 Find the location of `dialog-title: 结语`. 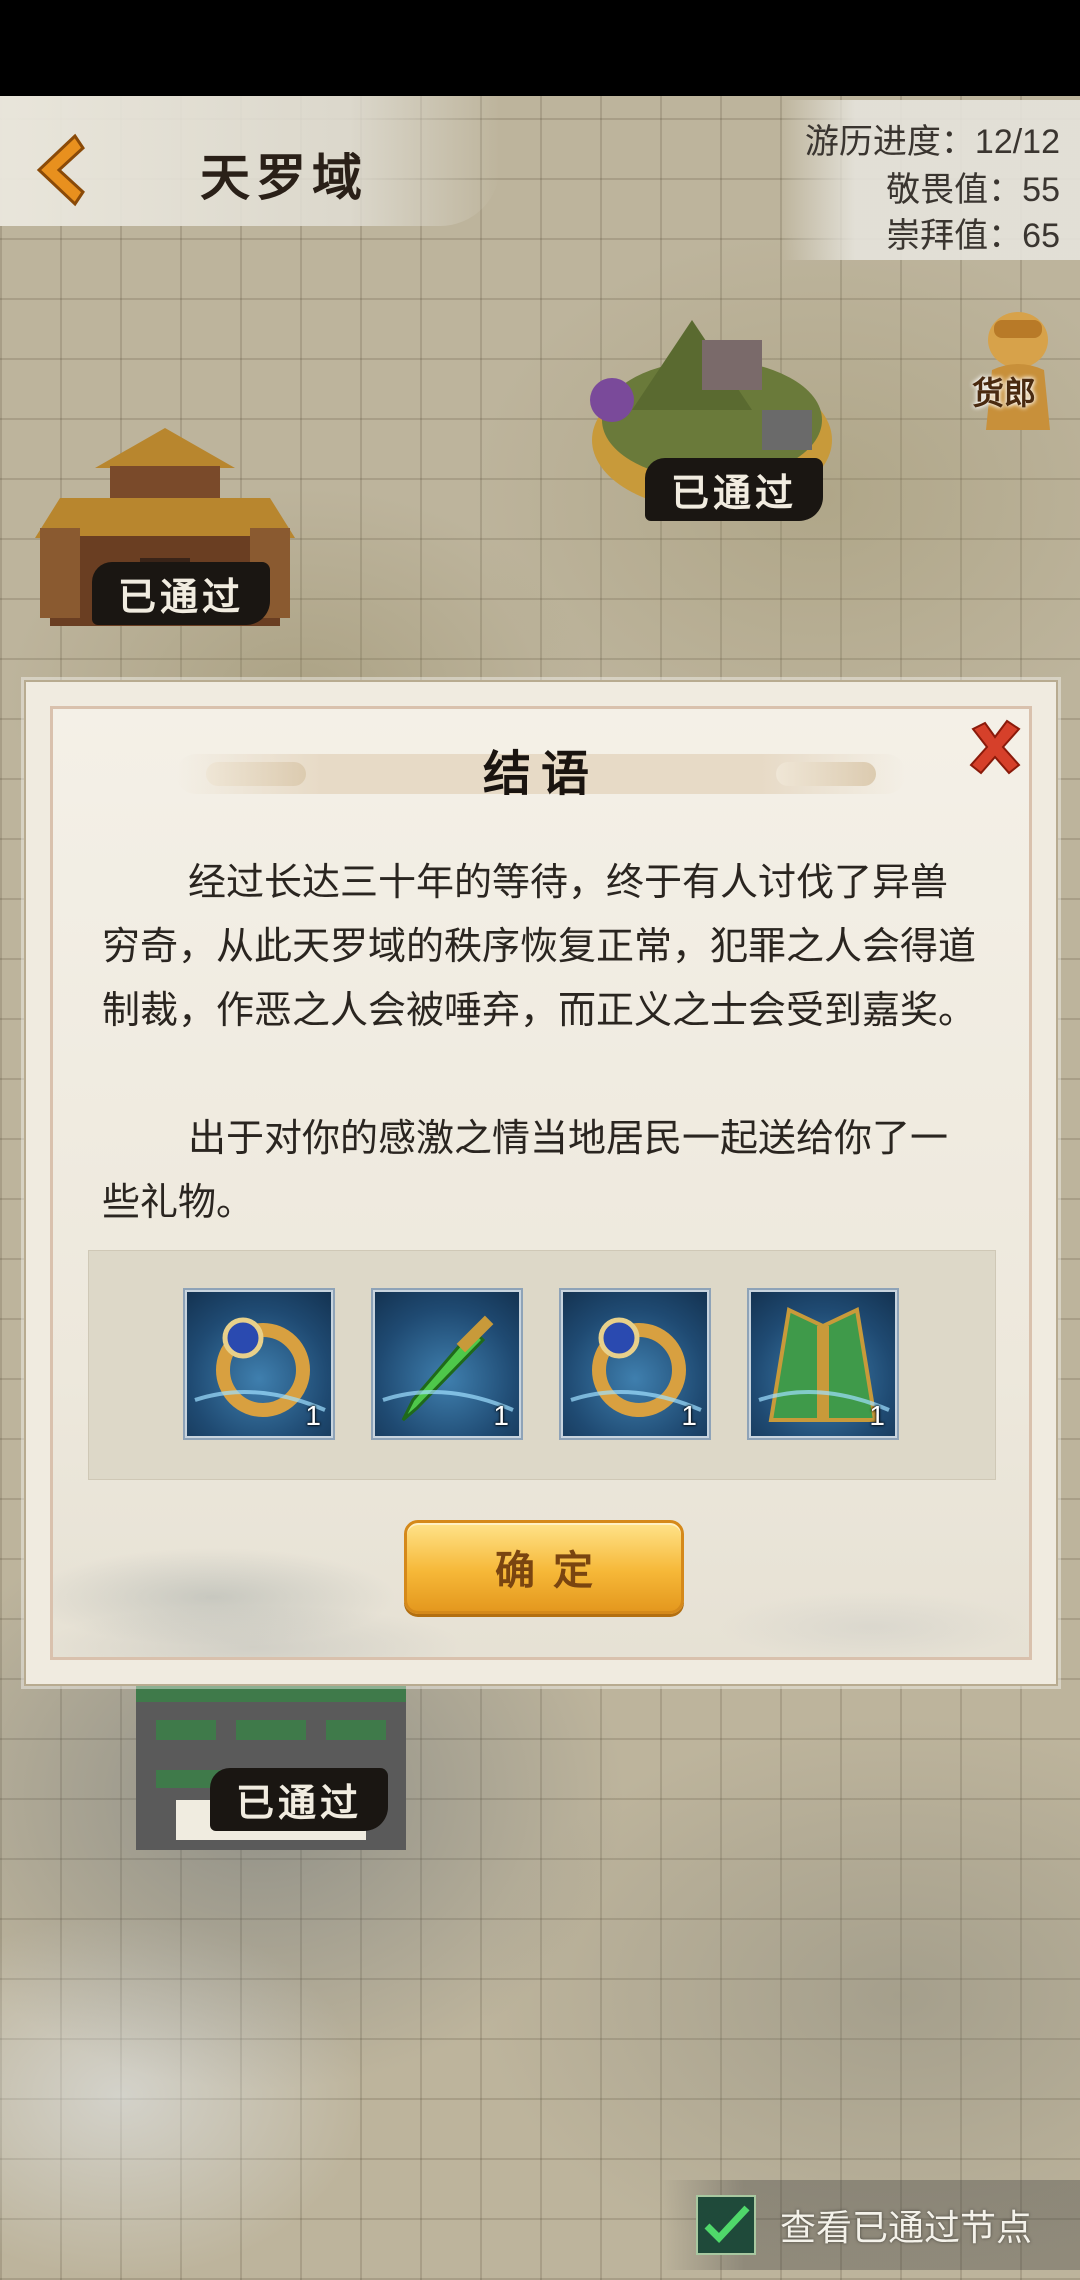

dialog-title: 结语 is located at coordinates (540, 774).